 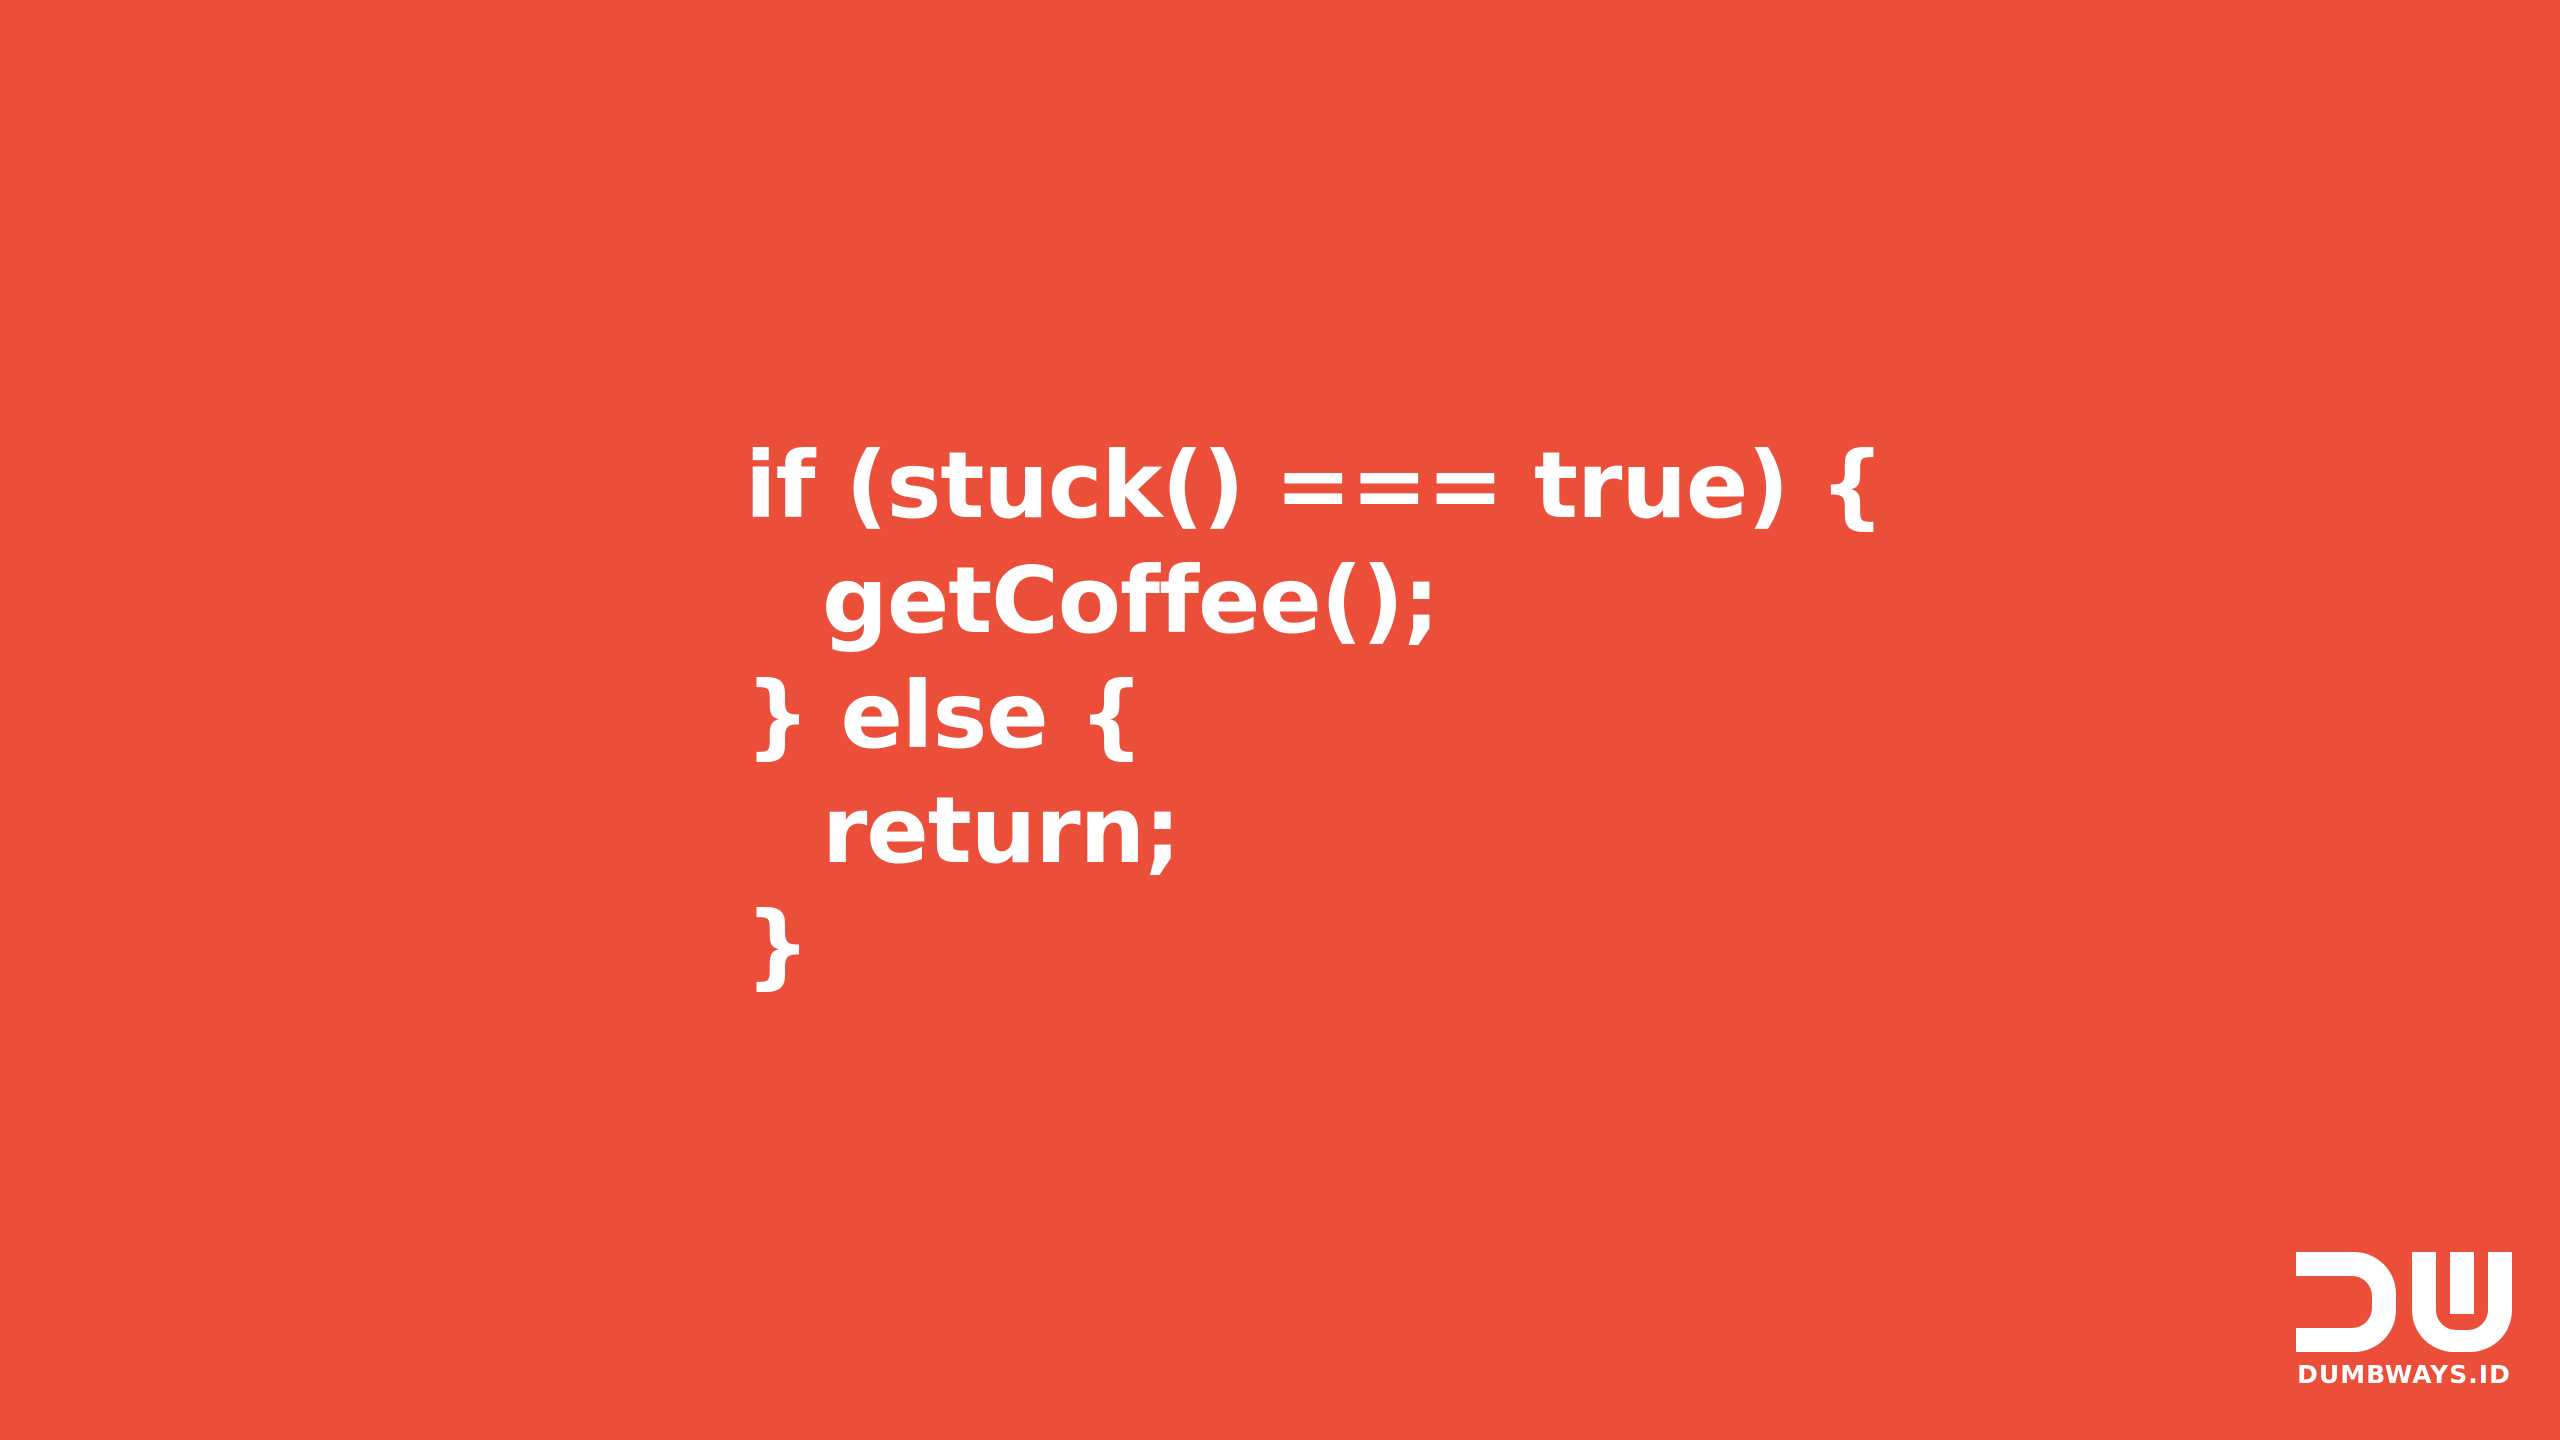 I want to click on logo-wordmark: DUMBWAYS.ID, so click(x=2404, y=1374).